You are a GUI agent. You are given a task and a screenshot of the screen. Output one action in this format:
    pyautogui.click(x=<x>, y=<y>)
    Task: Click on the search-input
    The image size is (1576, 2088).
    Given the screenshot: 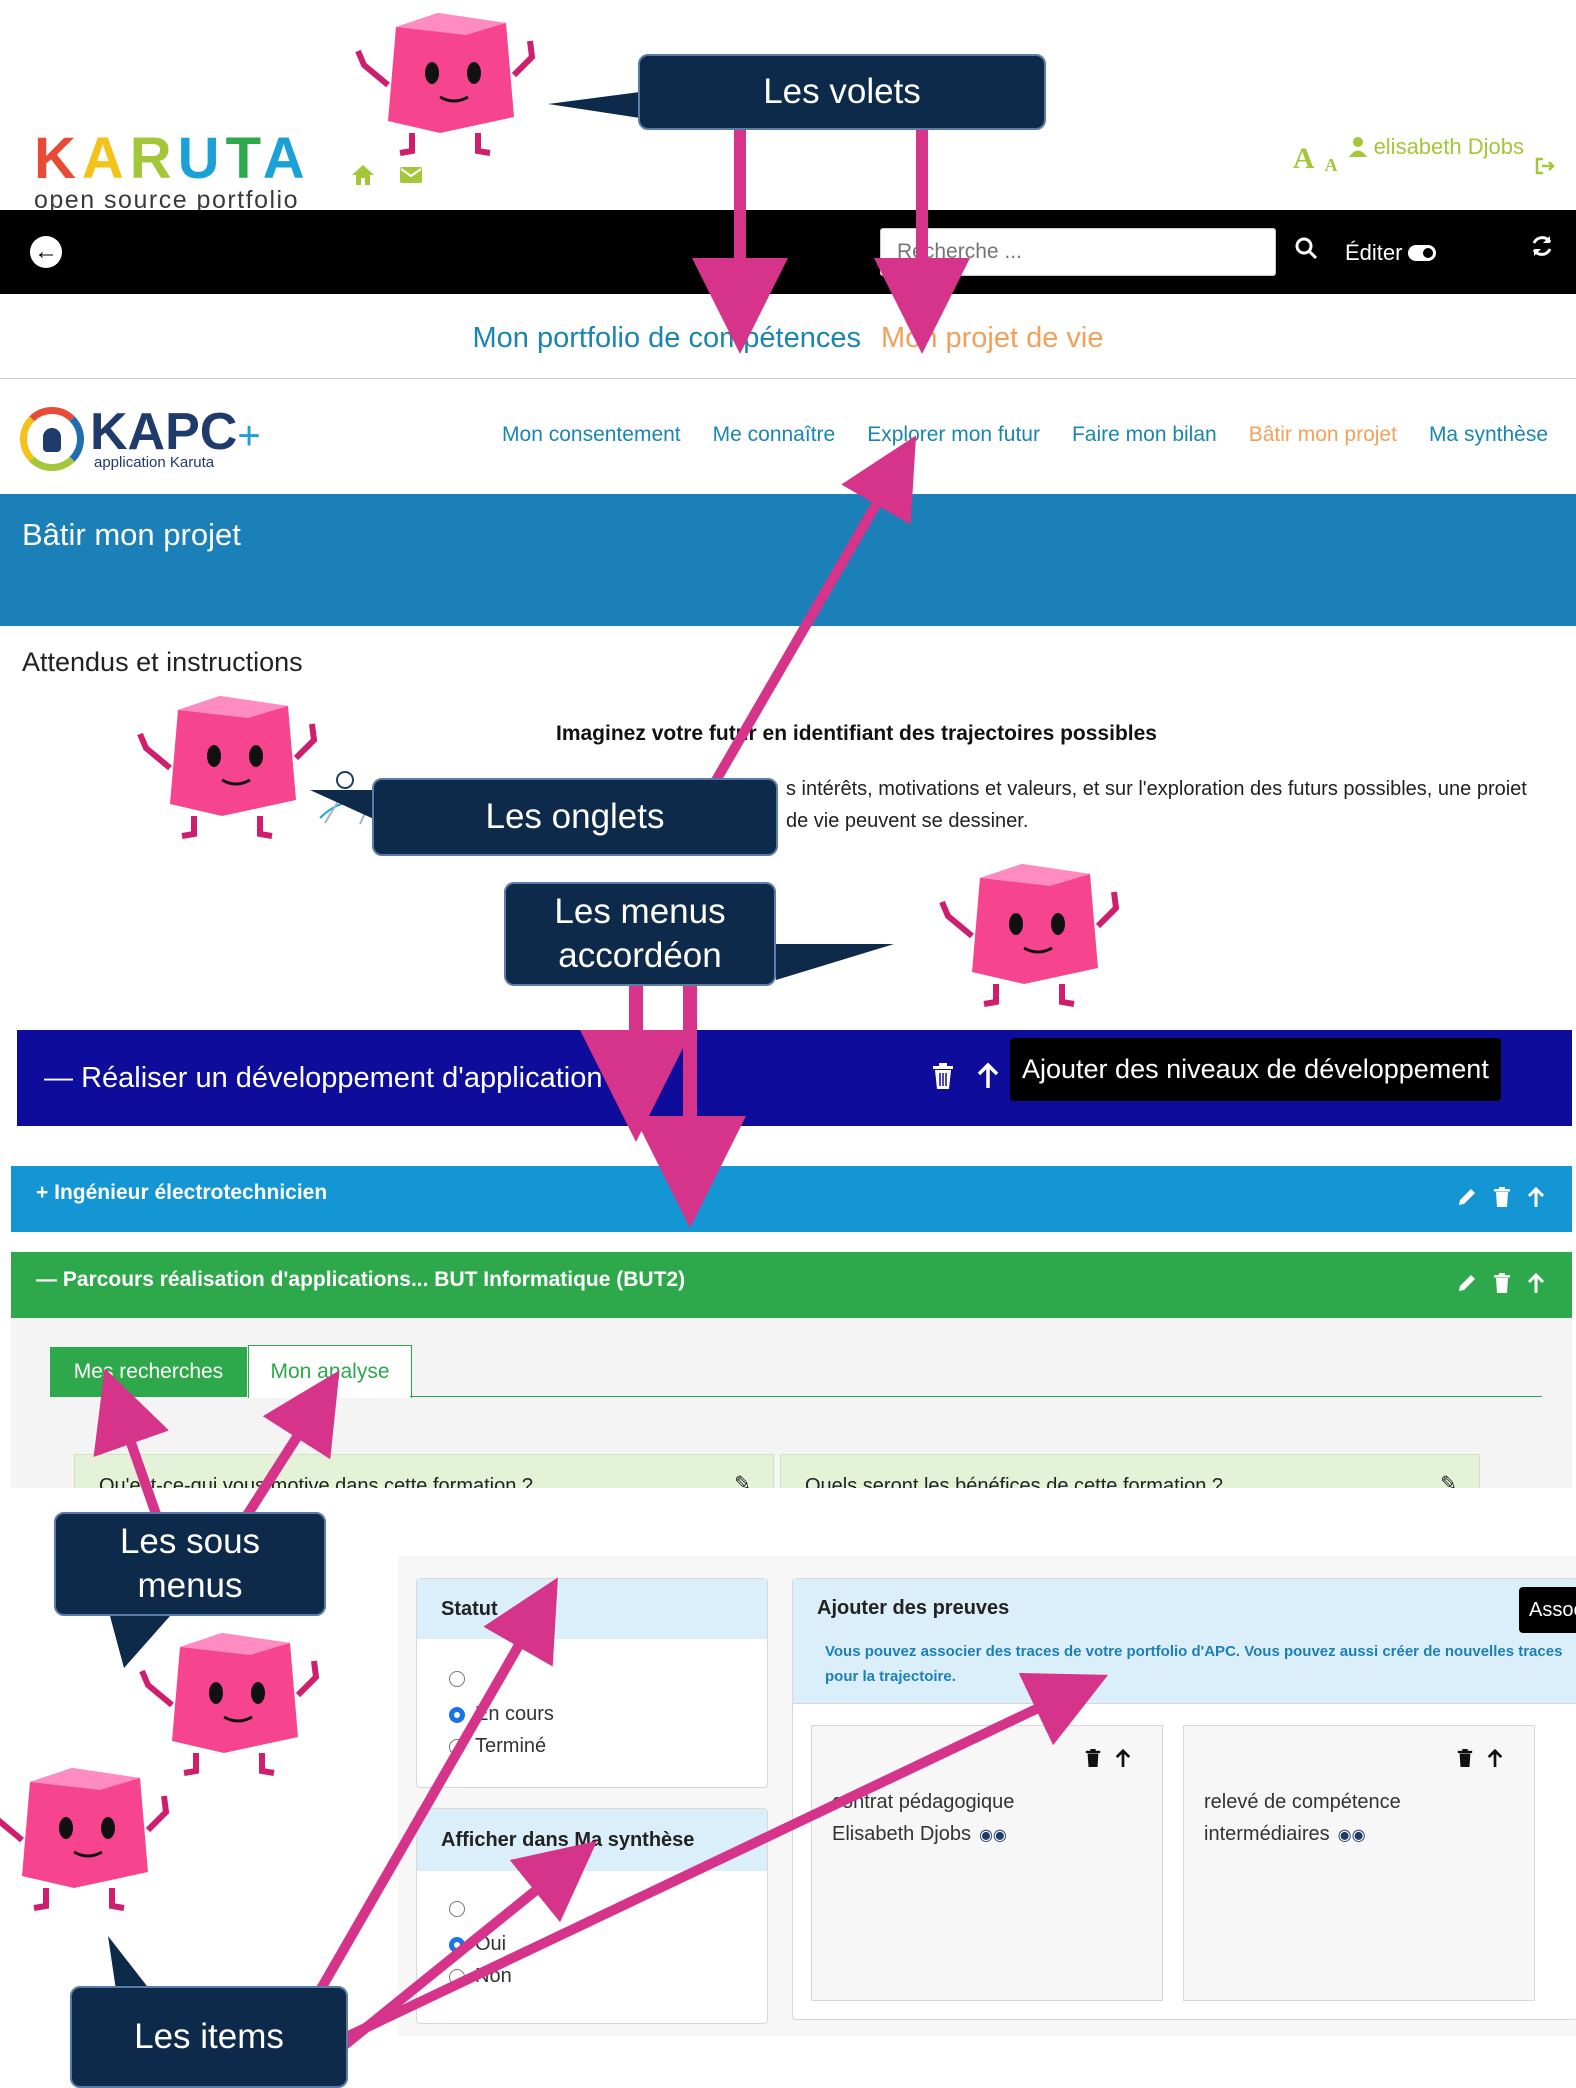 What is the action you would take?
    pyautogui.click(x=1078, y=252)
    